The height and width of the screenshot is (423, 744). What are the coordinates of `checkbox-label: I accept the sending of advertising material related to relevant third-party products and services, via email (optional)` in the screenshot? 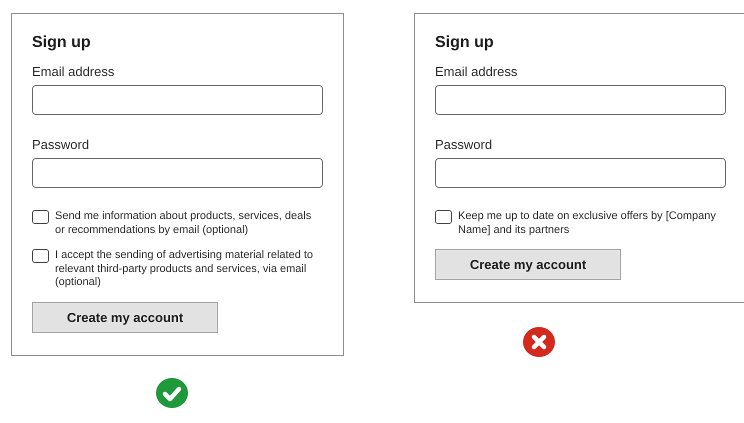 It's located at (184, 269).